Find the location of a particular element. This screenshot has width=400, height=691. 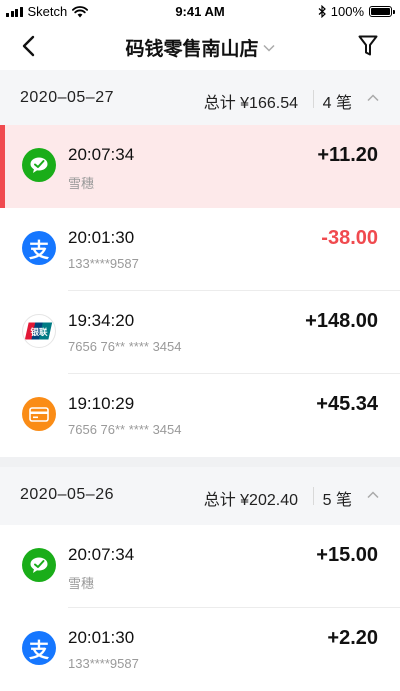

unionpay-icon: 银联 is located at coordinates (39, 331).